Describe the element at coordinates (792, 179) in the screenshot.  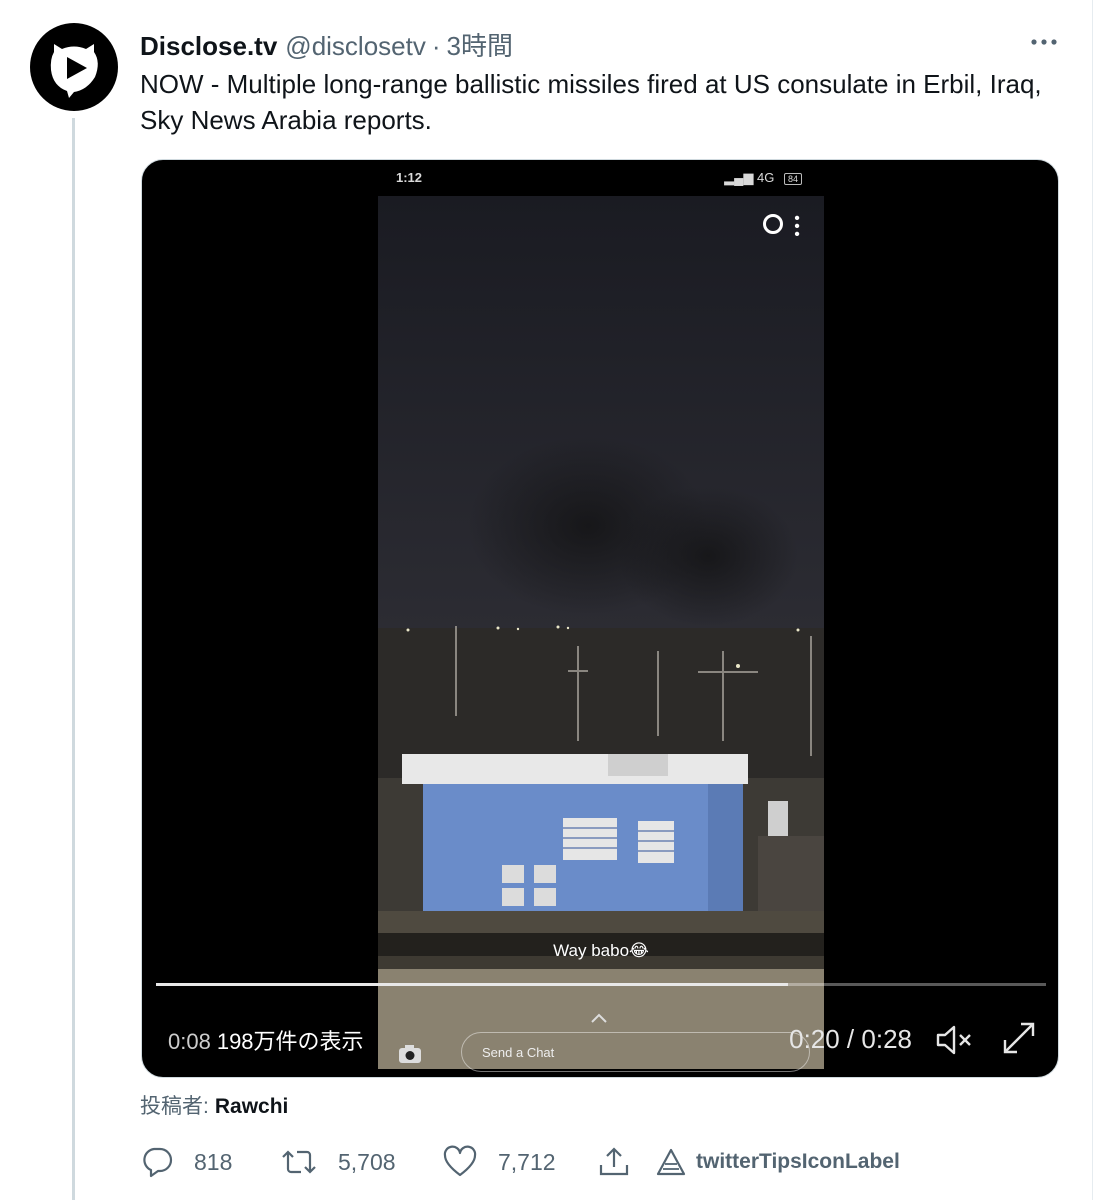
I see `battery-level: 84` at that location.